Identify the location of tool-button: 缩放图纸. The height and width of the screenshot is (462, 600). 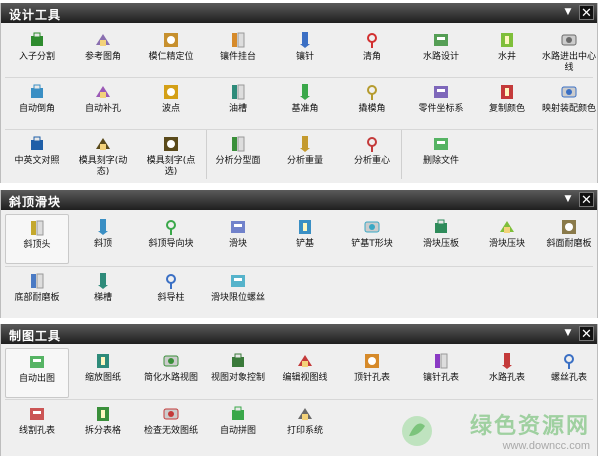
(103, 373).